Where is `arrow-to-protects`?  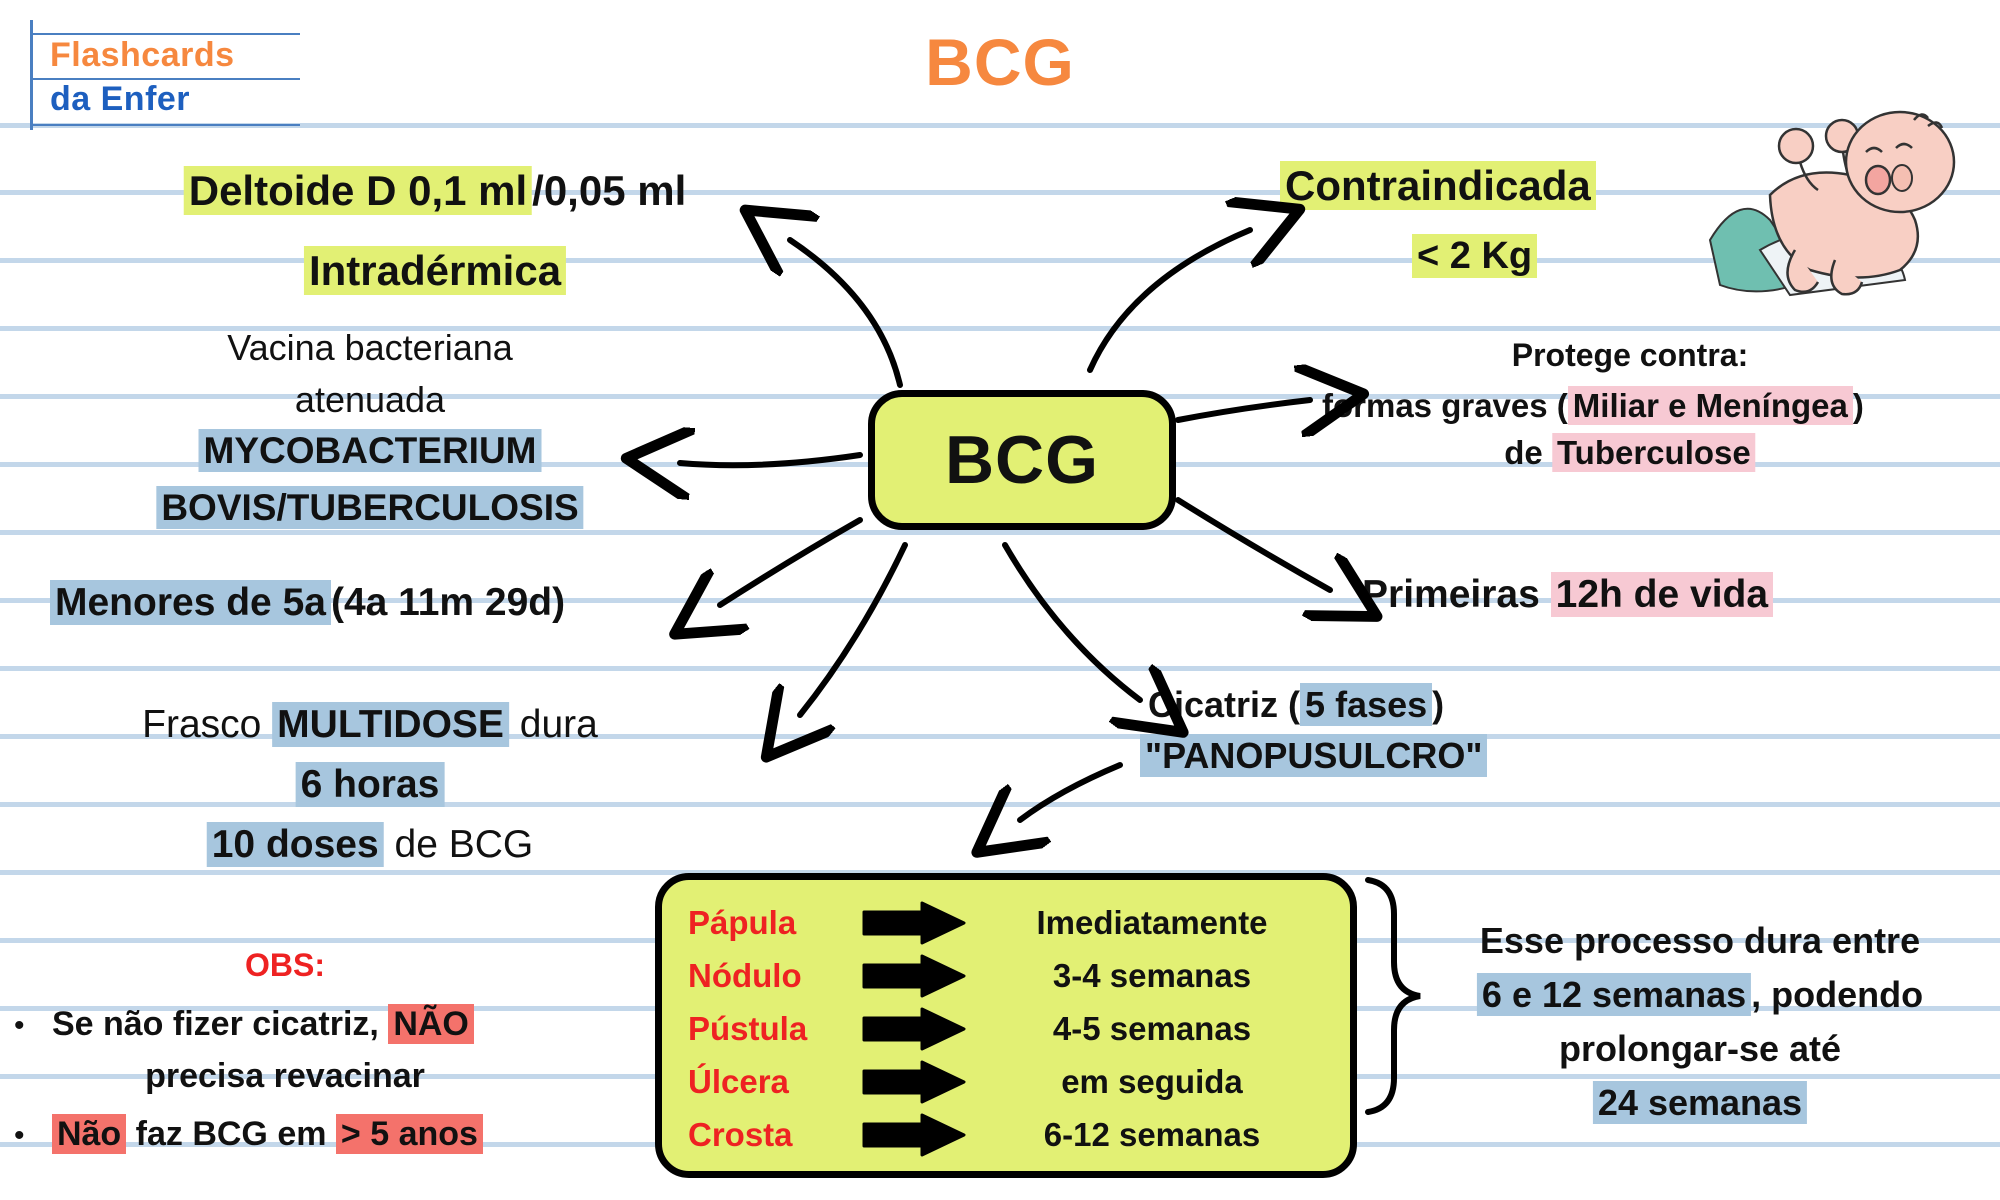 arrow-to-protects is located at coordinates (1242, 410).